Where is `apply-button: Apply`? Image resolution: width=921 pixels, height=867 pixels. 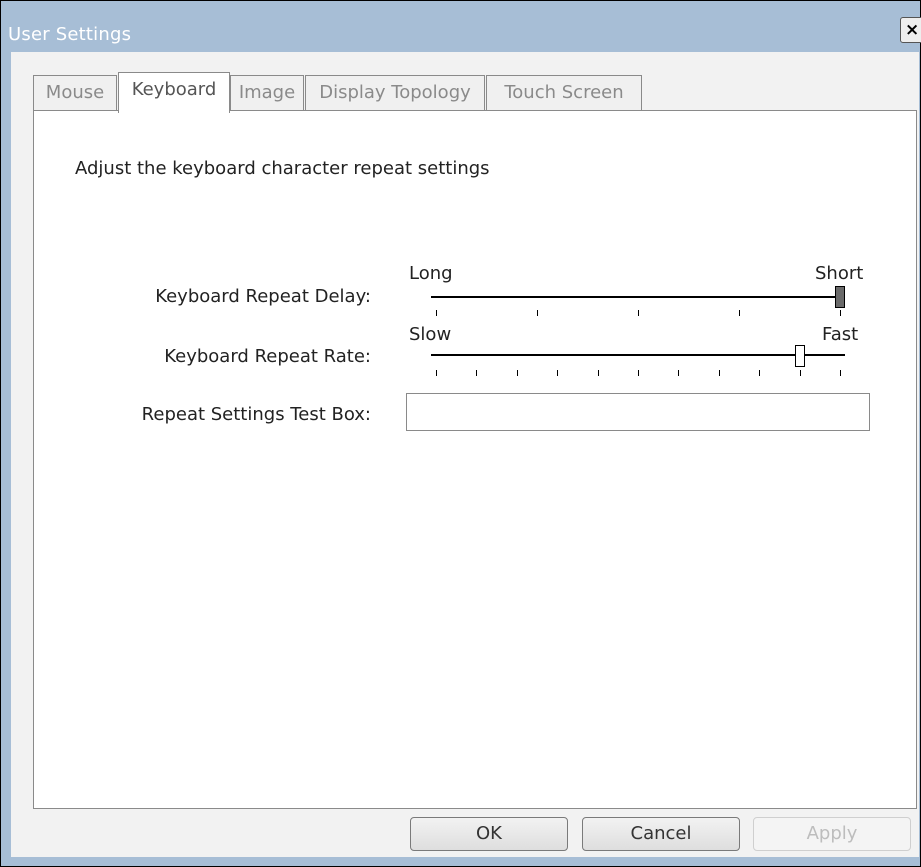
apply-button: Apply is located at coordinates (832, 834).